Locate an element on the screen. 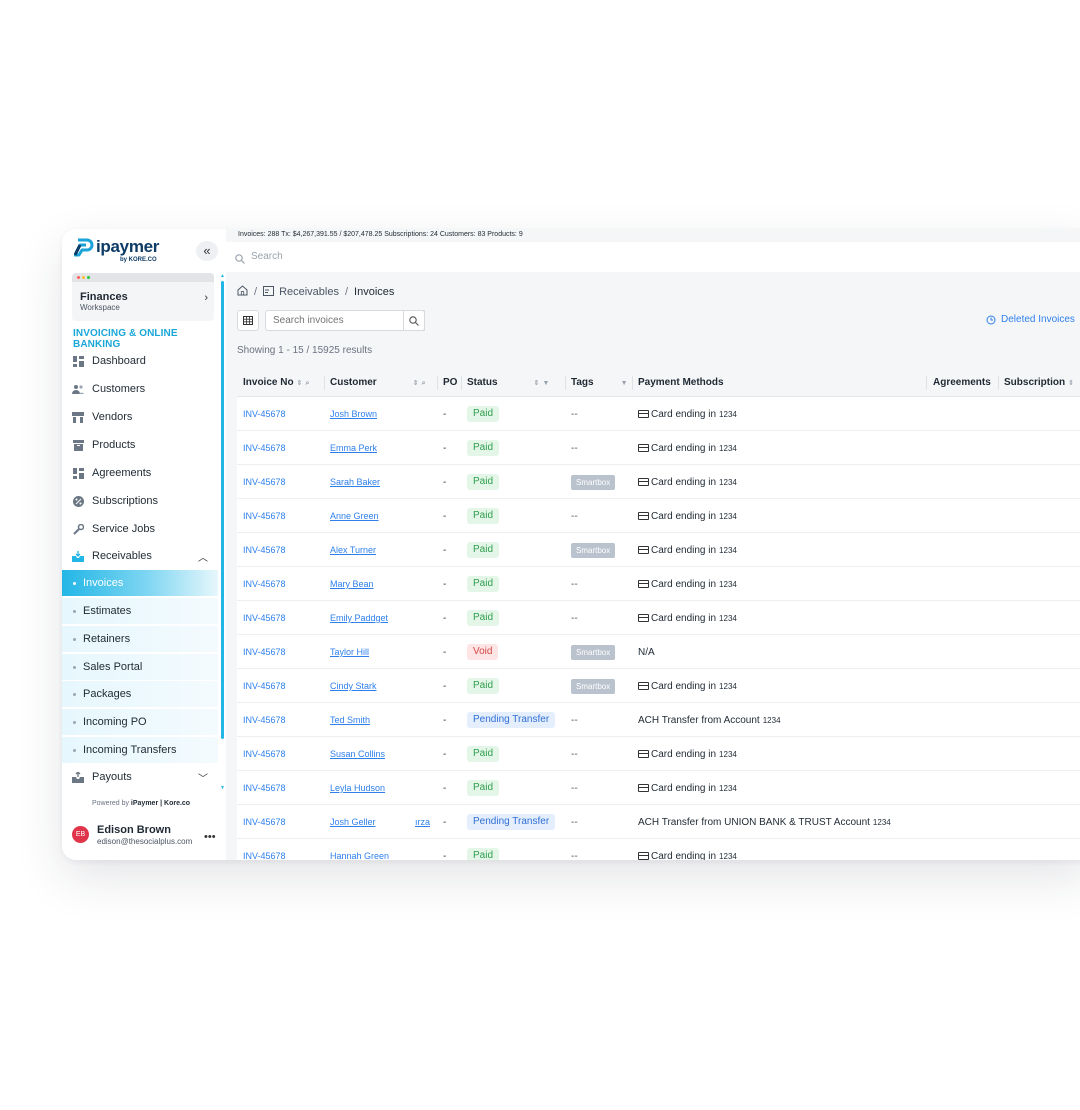 The height and width of the screenshot is (1110, 1080). window-dot-icon is located at coordinates (83, 277).